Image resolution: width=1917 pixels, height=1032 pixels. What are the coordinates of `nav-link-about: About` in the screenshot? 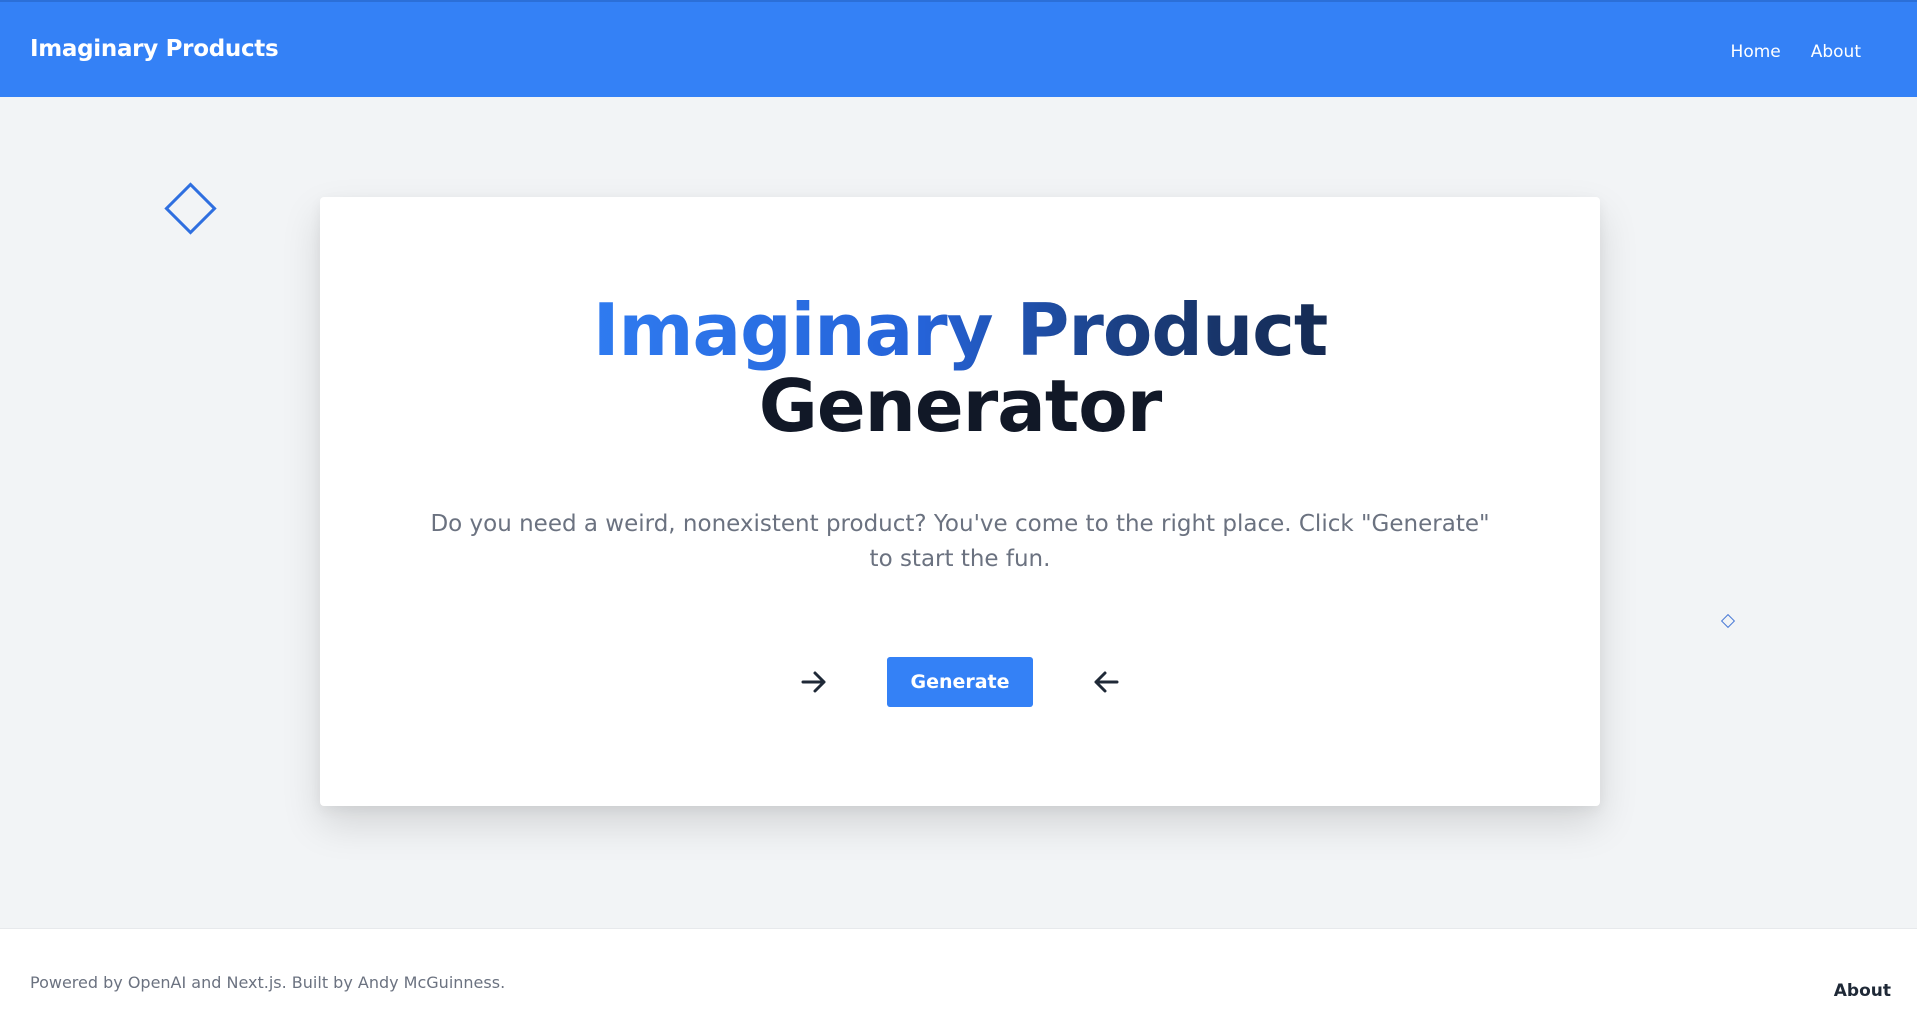 It's located at (1836, 52).